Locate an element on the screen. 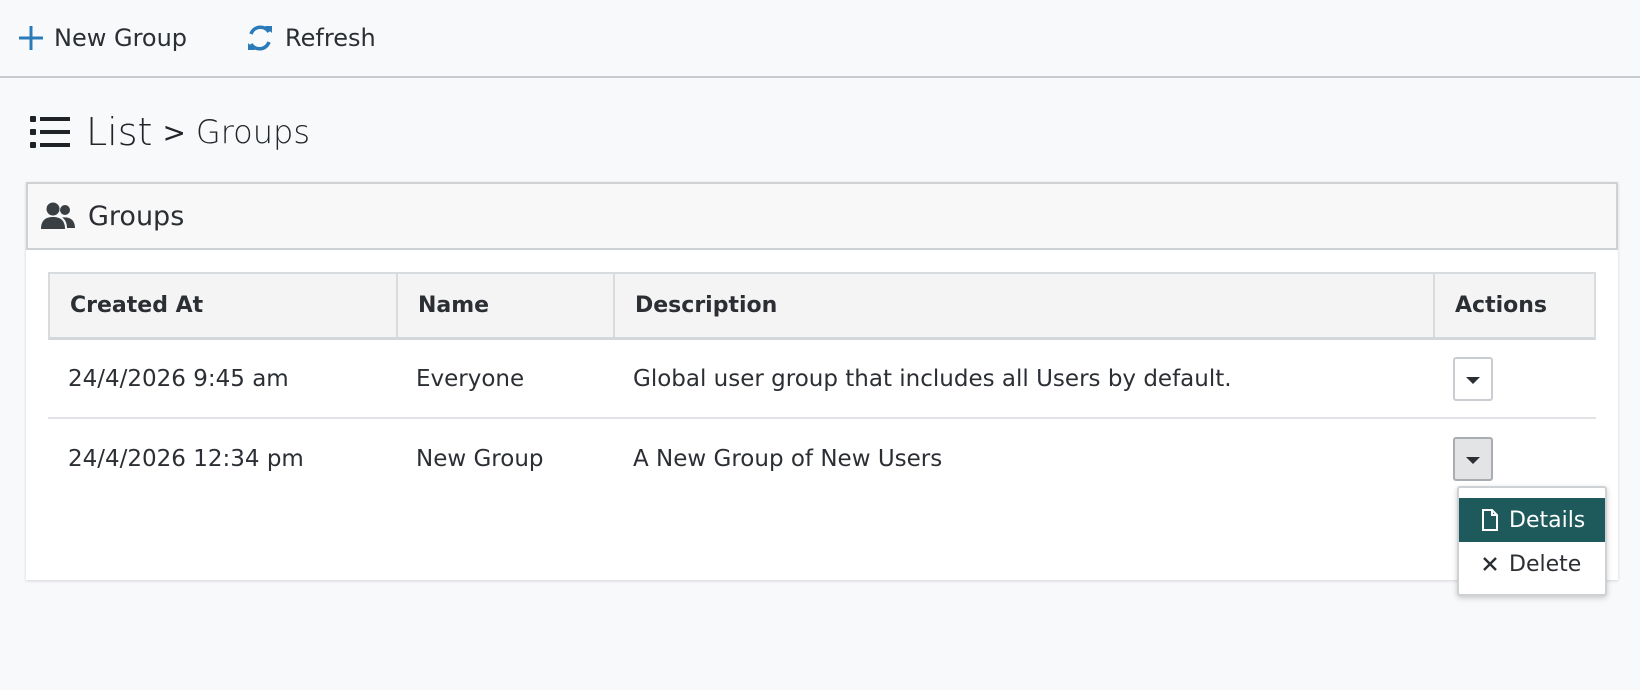 The height and width of the screenshot is (690, 1640). cell-actions is located at coordinates (1512, 378).